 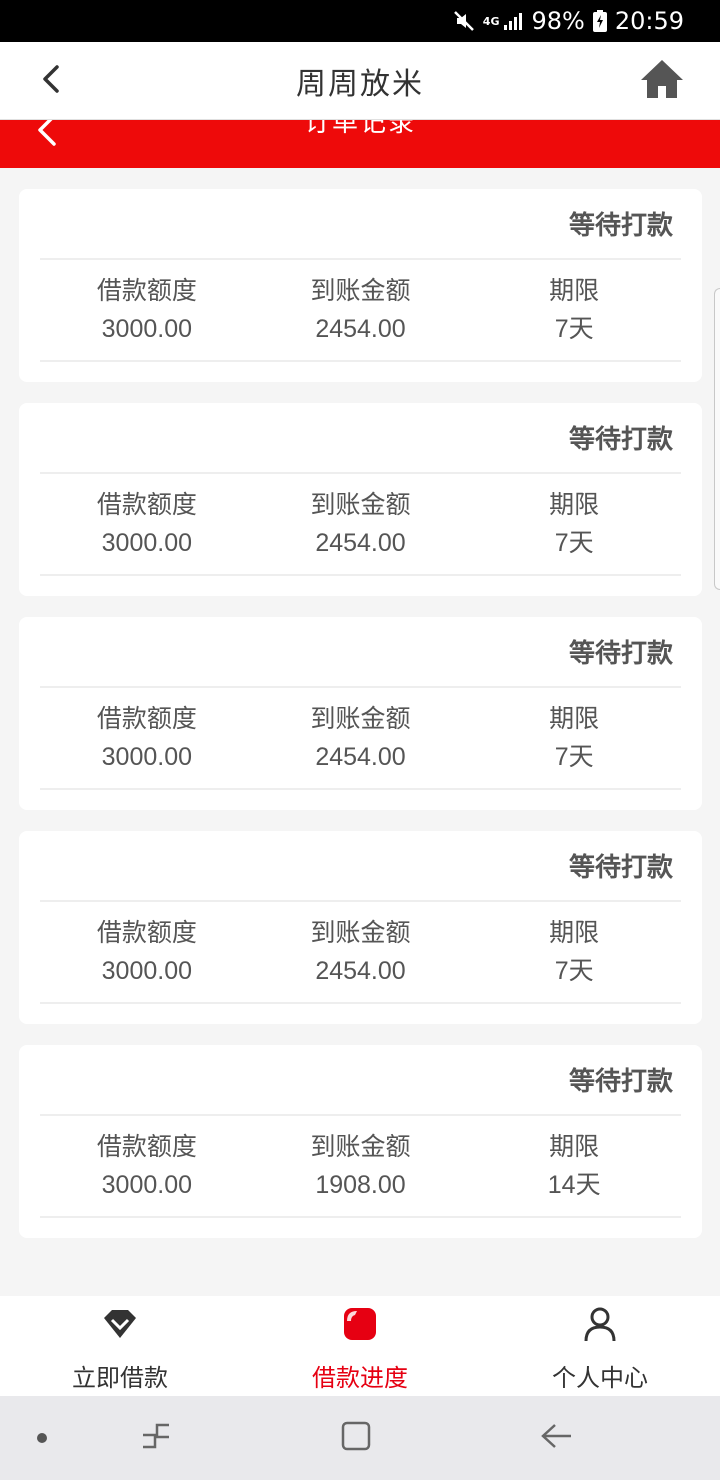 What do you see at coordinates (359, 129) in the screenshot?
I see `order-record-title: 订单记录` at bounding box center [359, 129].